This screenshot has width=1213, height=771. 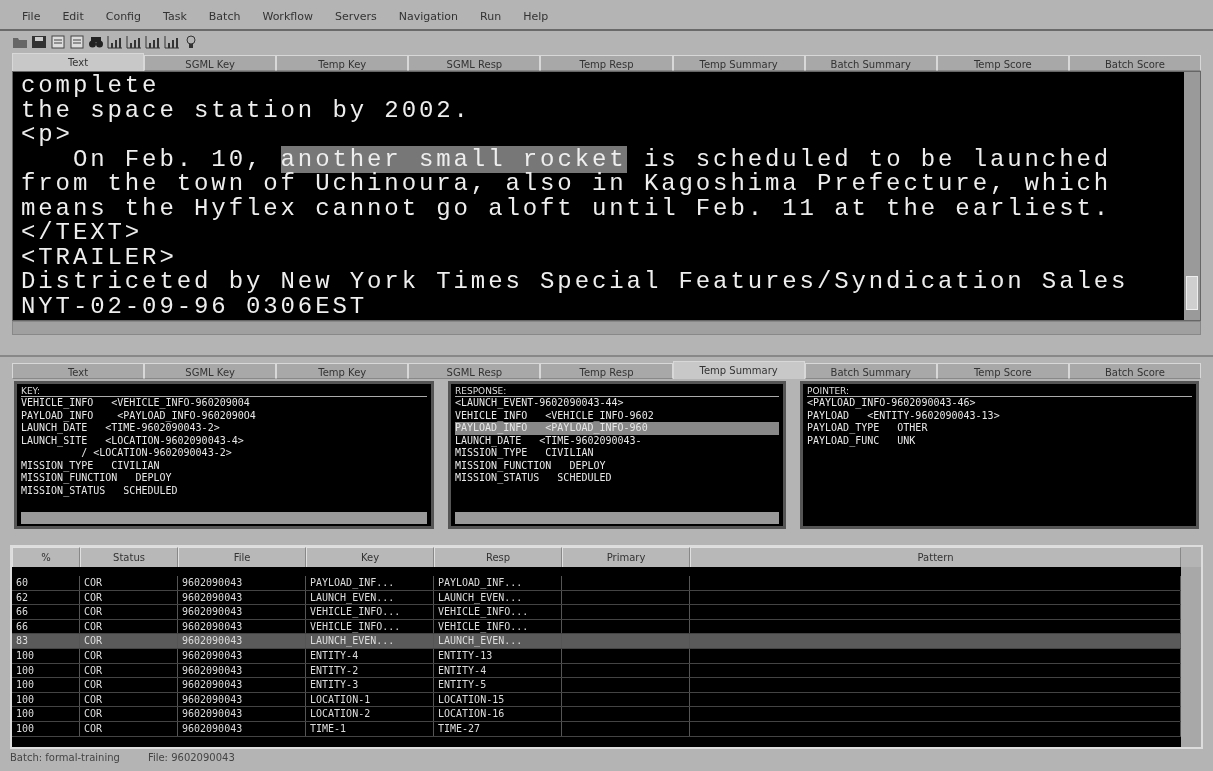 What do you see at coordinates (370, 685) in the screenshot?
I see `table-cell: ENTITY-3` at bounding box center [370, 685].